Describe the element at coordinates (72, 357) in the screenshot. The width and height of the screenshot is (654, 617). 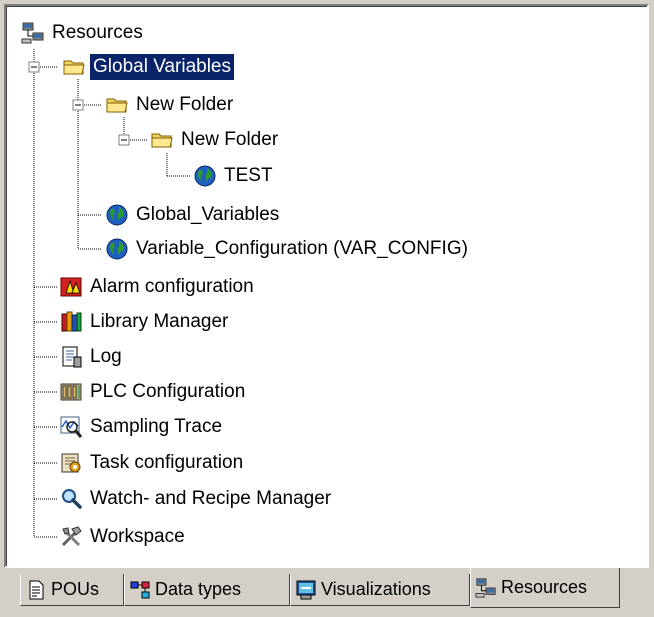
I see `log-icon` at that location.